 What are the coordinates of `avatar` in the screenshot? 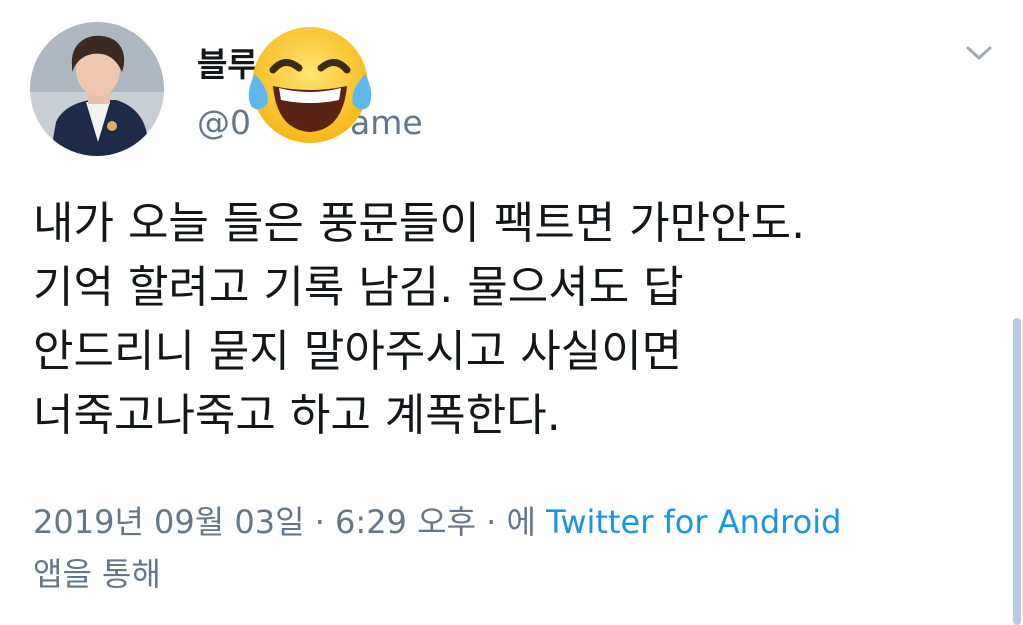 It's located at (97, 89).